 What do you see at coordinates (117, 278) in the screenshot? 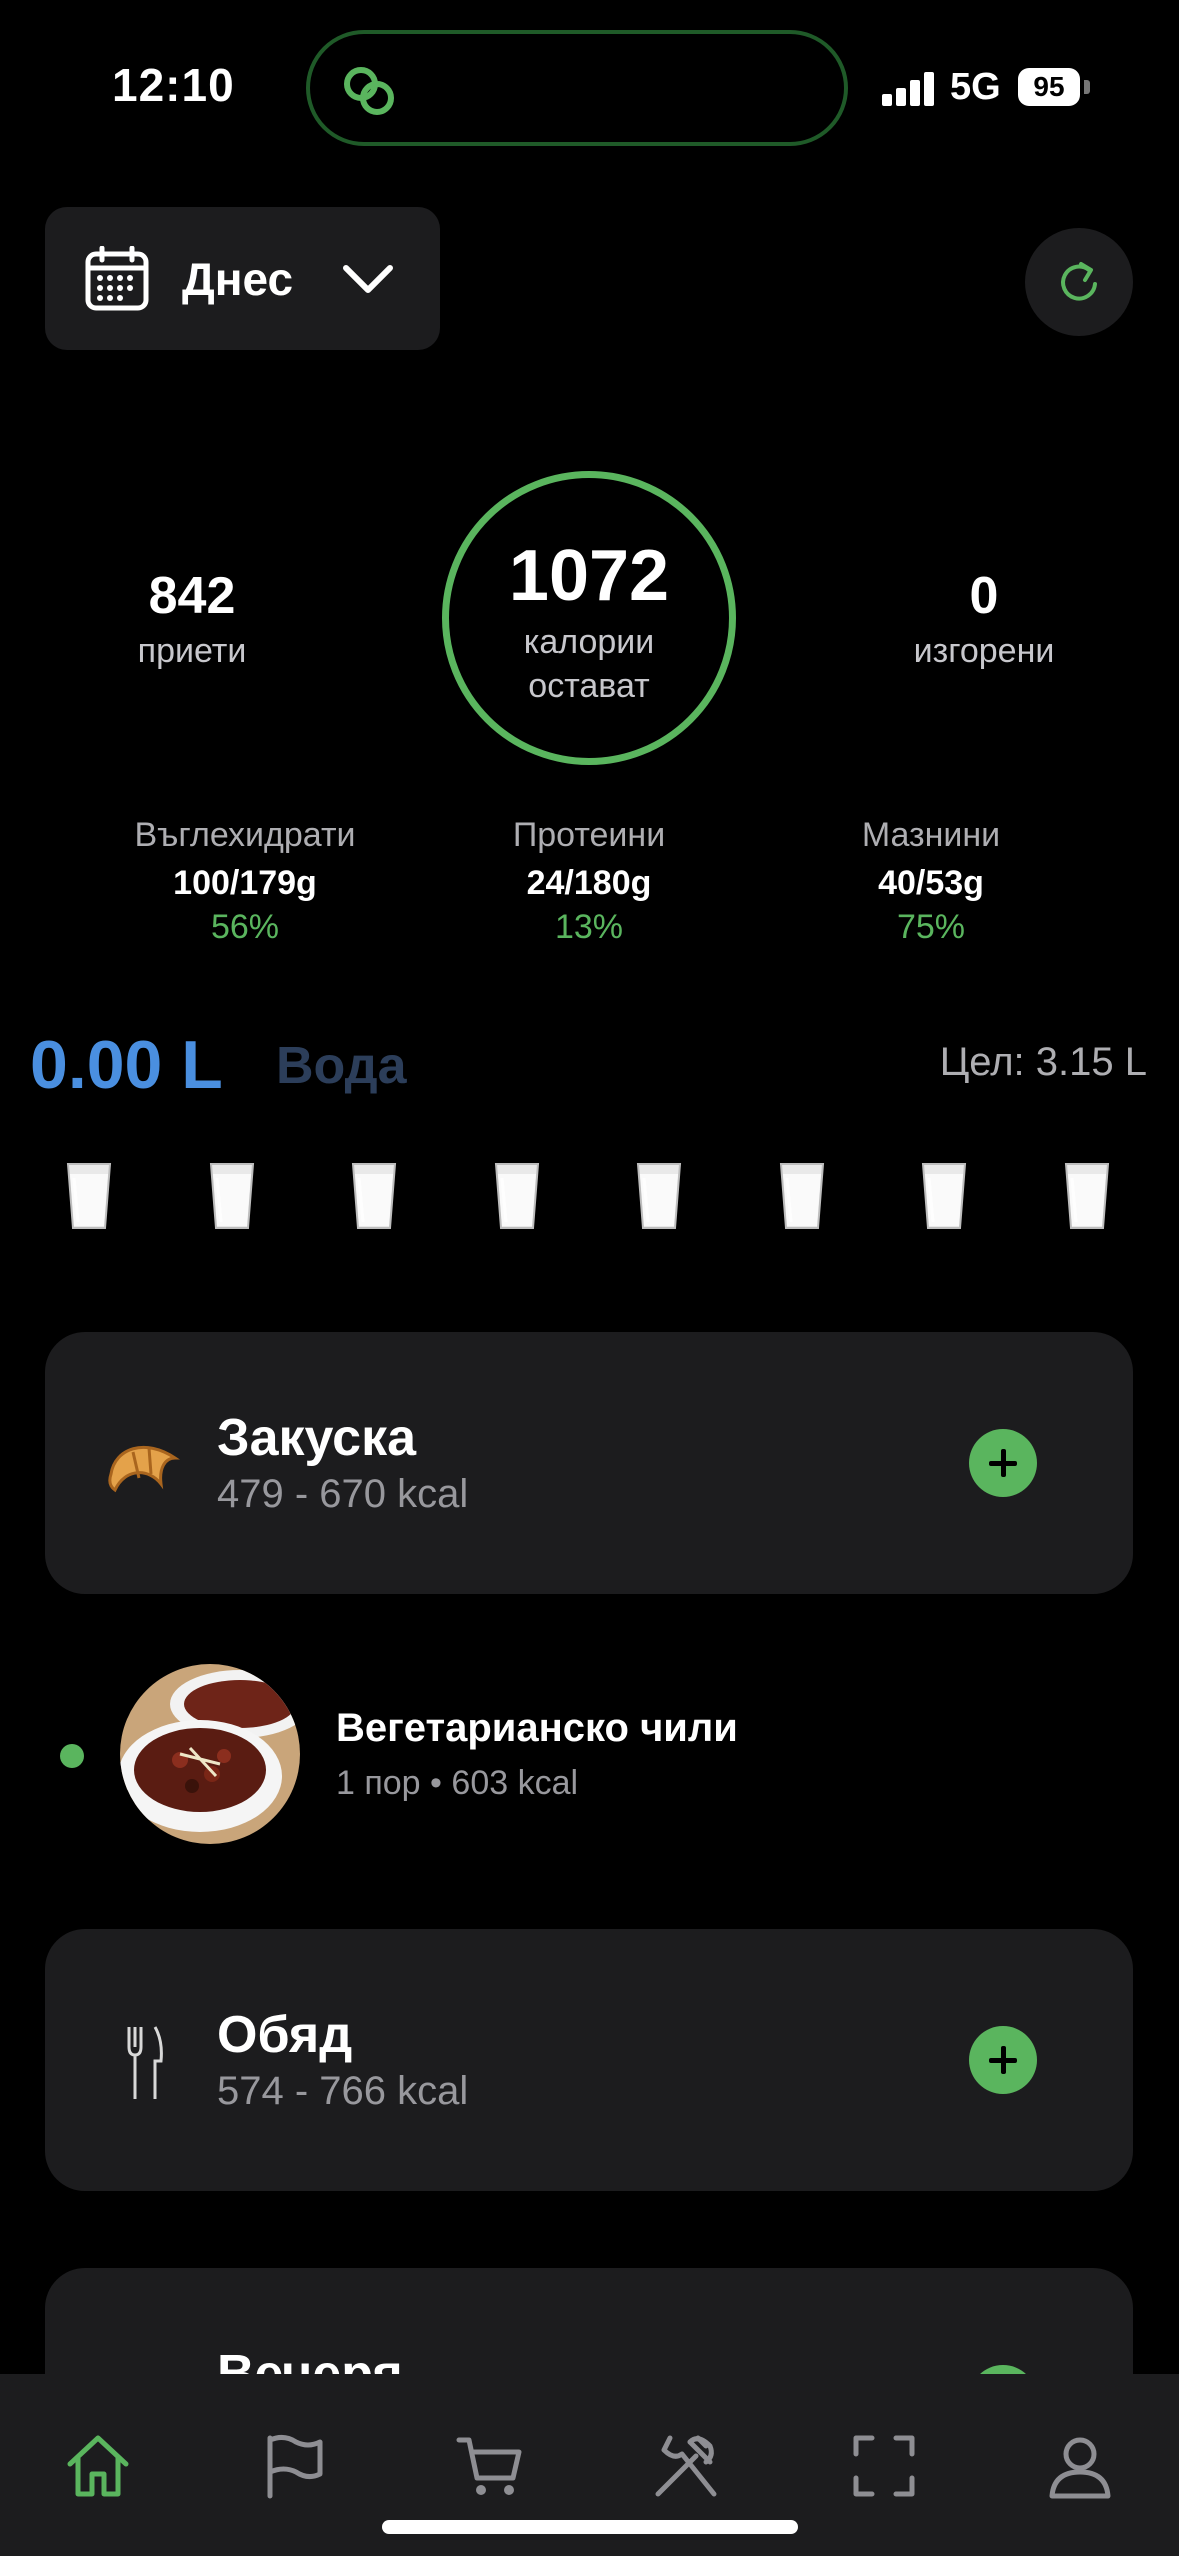
I see `calendar-icon` at bounding box center [117, 278].